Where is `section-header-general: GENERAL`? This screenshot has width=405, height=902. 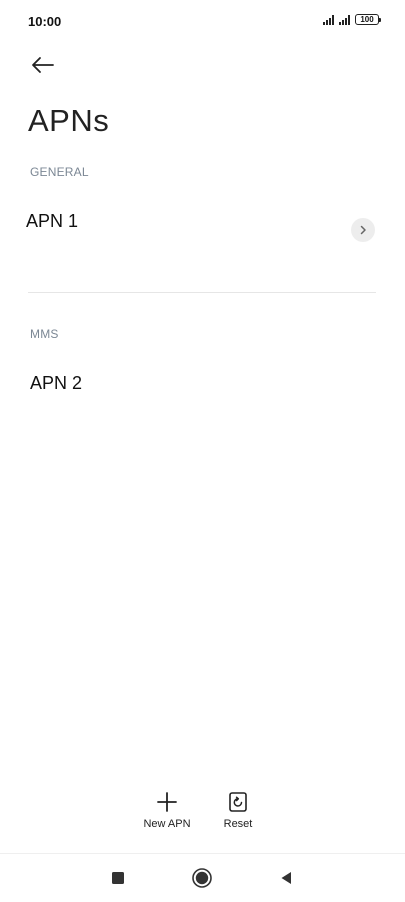
section-header-general: GENERAL is located at coordinates (59, 172).